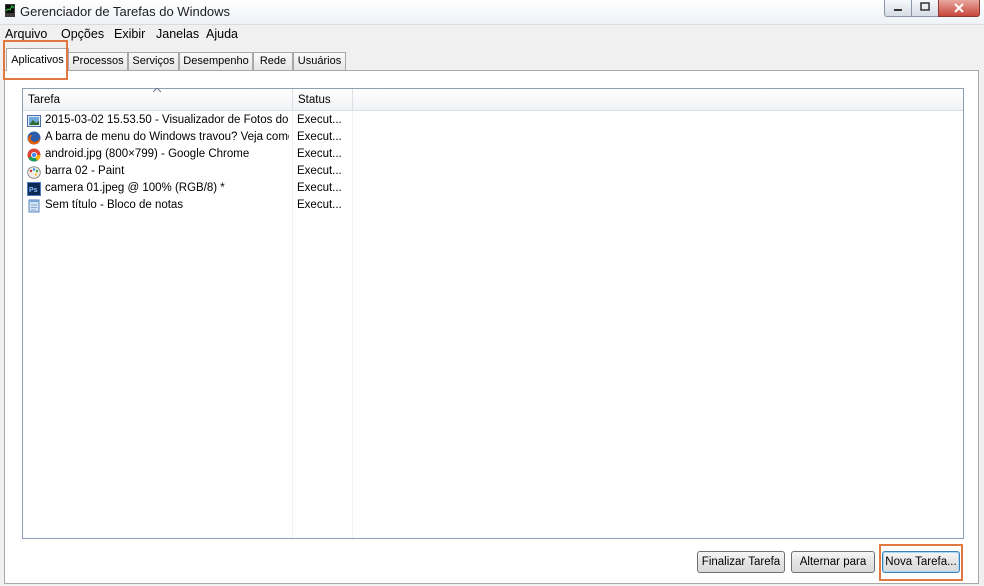 This screenshot has height=586, width=984. What do you see at coordinates (222, 34) in the screenshot?
I see `menu-ajuda: Ajuda` at bounding box center [222, 34].